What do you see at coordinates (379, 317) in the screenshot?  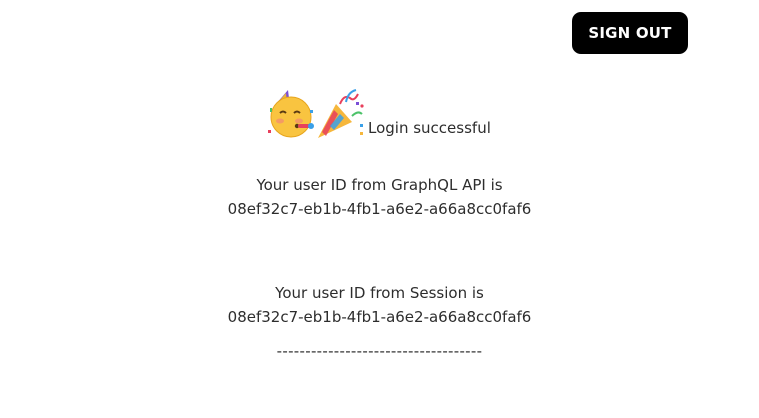 I see `session-user-id-value: 08ef32c7-eb1b-4fb1-a6e2-a66a8cc0faf6` at bounding box center [379, 317].